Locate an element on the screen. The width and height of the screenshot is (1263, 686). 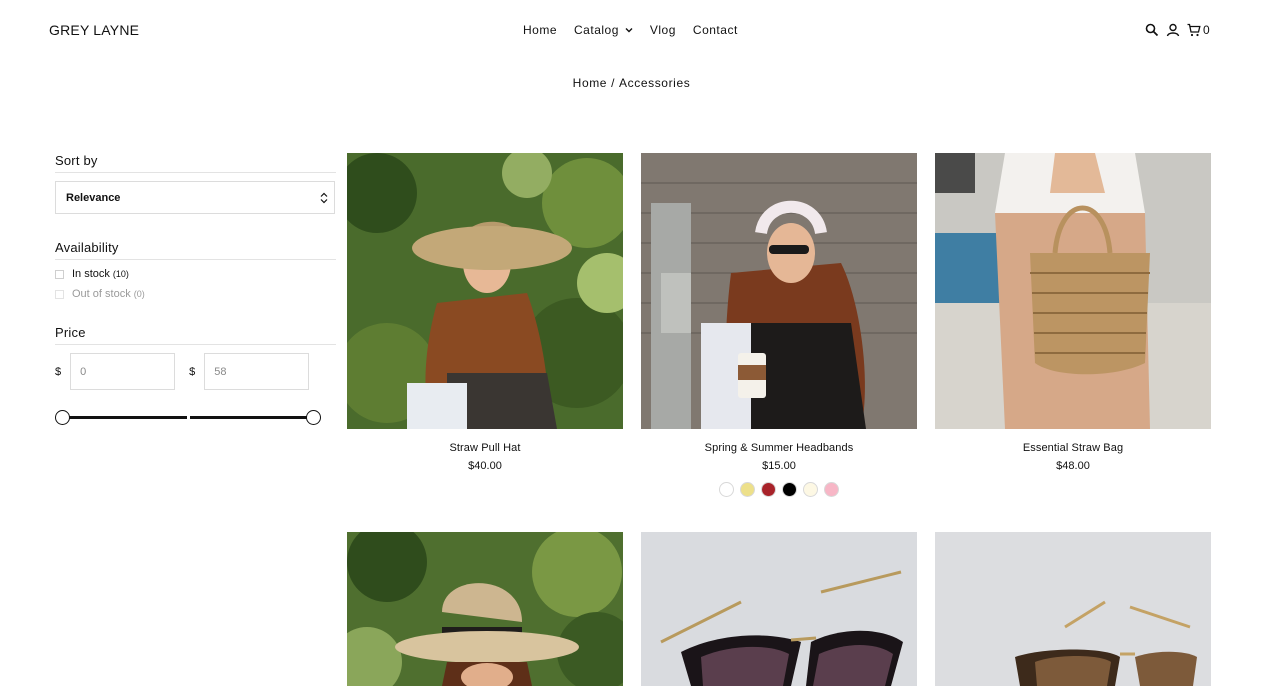
product-card: Essential Straw Bag $48.00 is located at coordinates (1073, 312).